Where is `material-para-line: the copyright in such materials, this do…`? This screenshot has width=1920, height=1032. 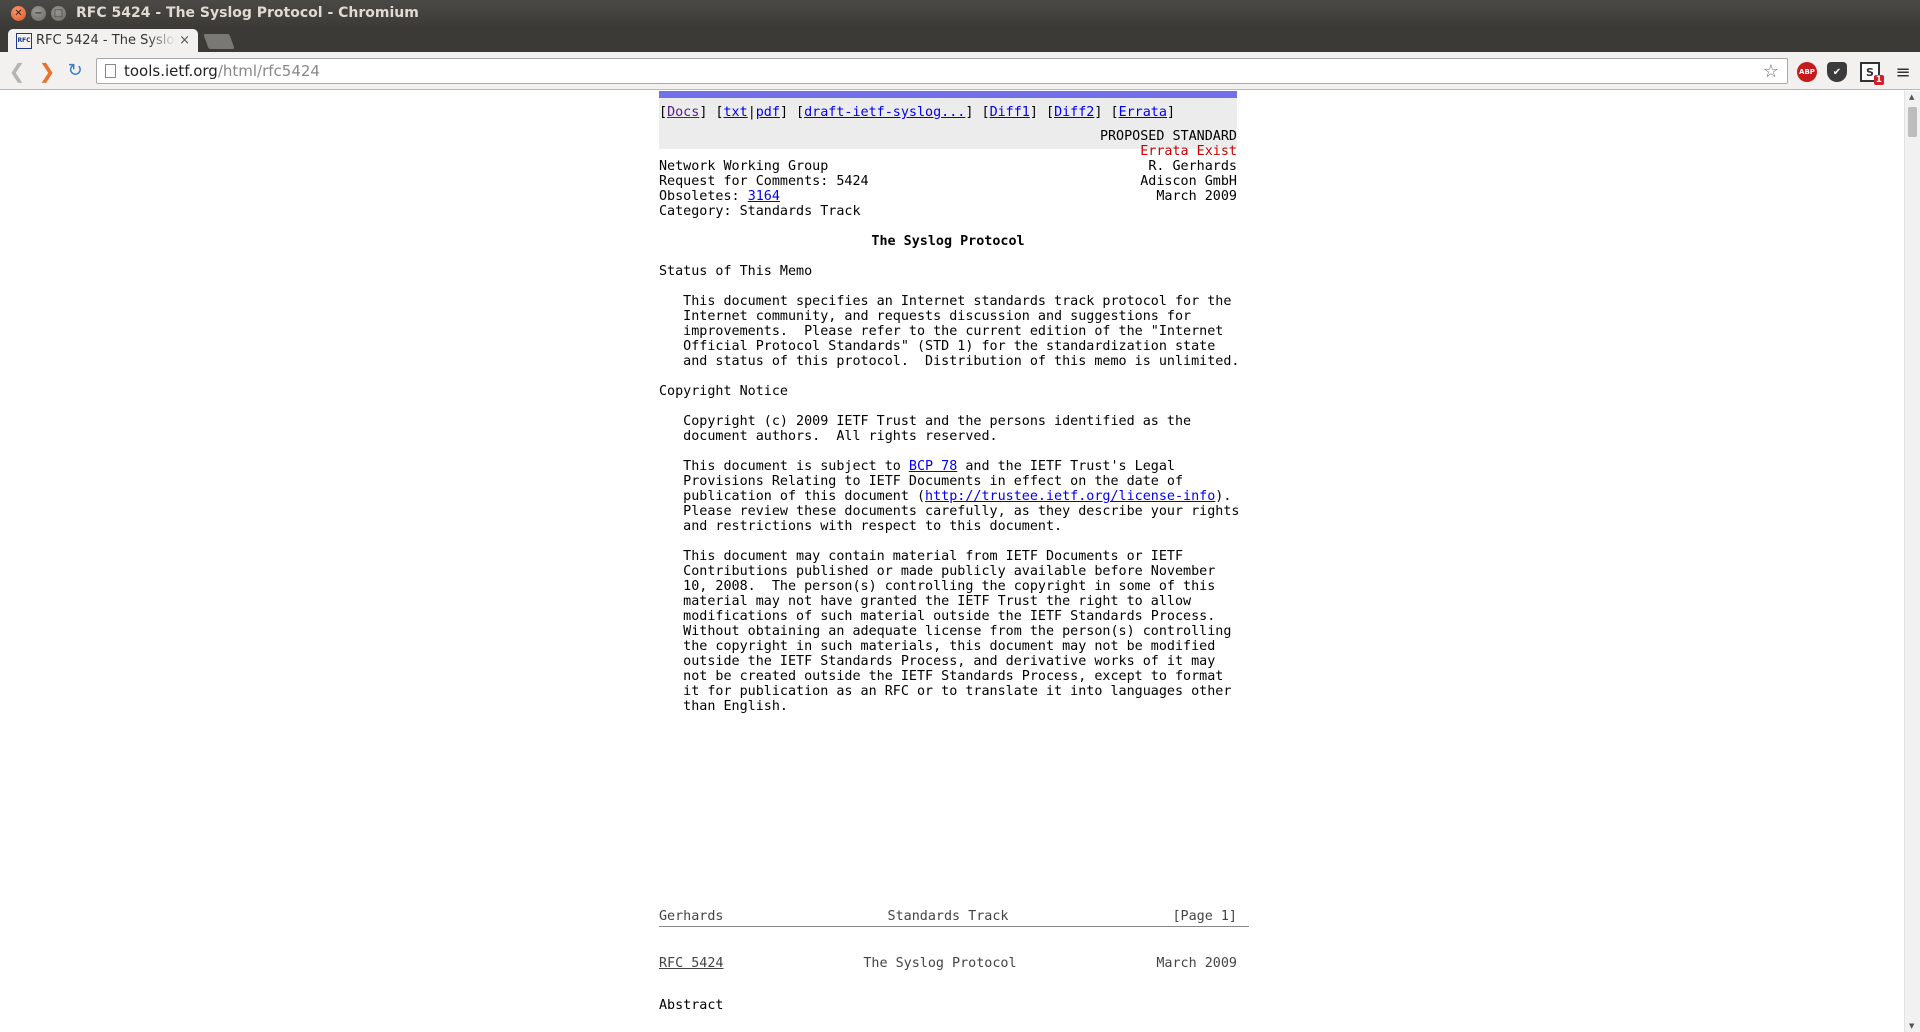 material-para-line: the copyright in such materials, this do… is located at coordinates (937, 646).